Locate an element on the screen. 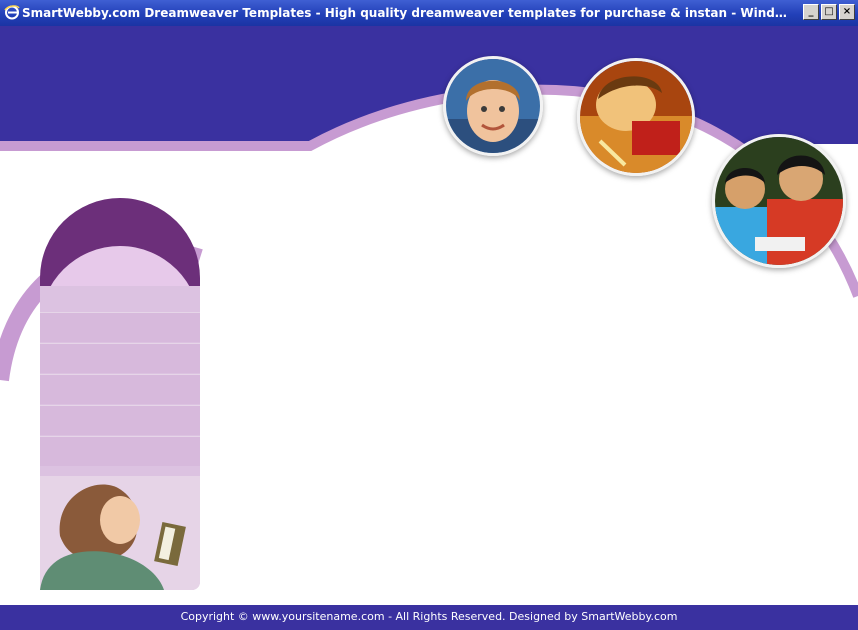 The width and height of the screenshot is (858, 630). woman-reading-photo is located at coordinates (120, 533).